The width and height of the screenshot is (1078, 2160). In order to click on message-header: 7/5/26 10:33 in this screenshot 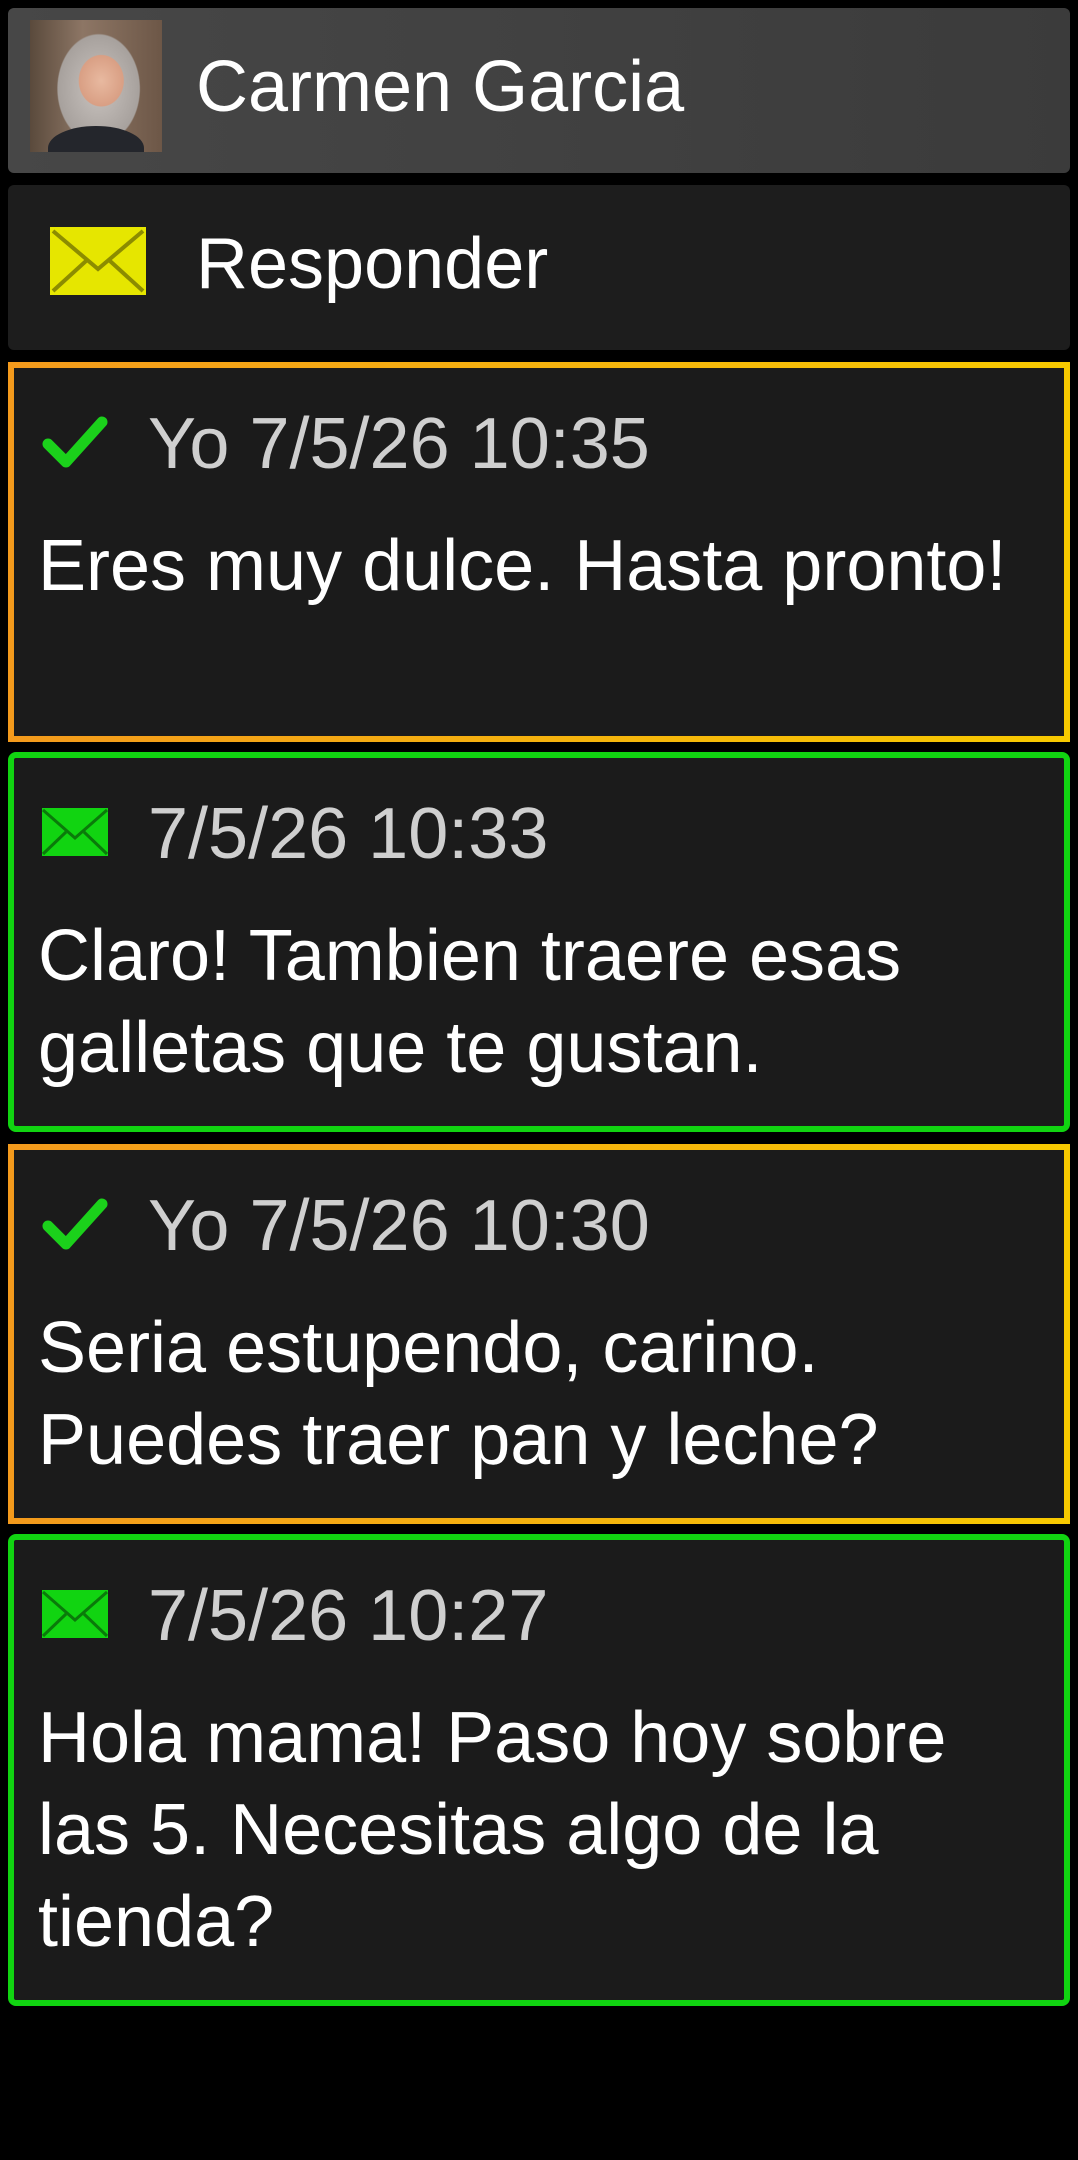, I will do `click(539, 834)`.